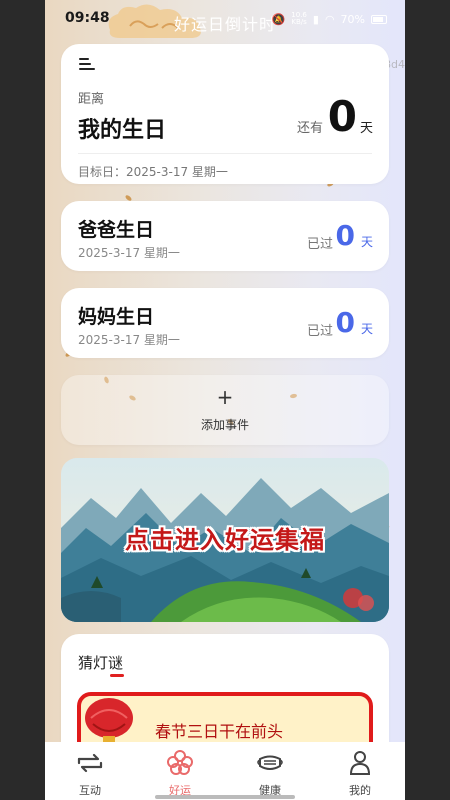 This screenshot has height=800, width=450. I want to click on mute-icon: 🔕, so click(278, 19).